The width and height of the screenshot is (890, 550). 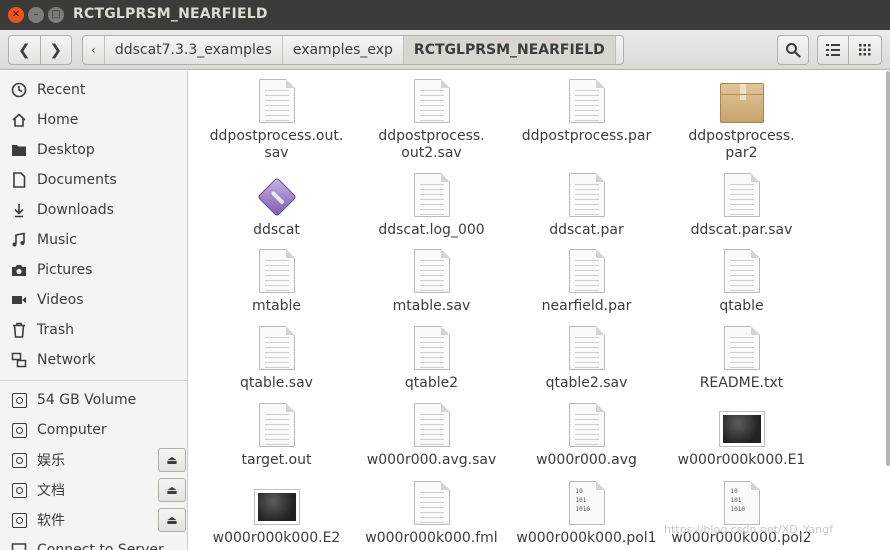 What do you see at coordinates (93, 330) in the screenshot?
I see `sidebar-item-trash: Trash` at bounding box center [93, 330].